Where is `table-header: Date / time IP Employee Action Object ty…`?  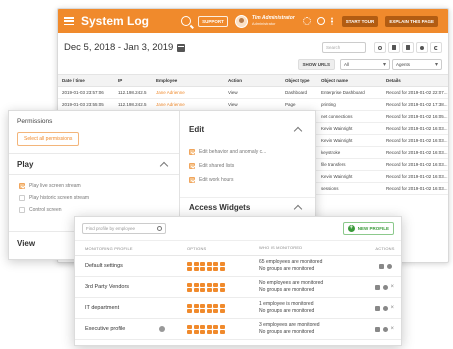 table-header: Date / time IP Employee Action Object ty… is located at coordinates (253, 80).